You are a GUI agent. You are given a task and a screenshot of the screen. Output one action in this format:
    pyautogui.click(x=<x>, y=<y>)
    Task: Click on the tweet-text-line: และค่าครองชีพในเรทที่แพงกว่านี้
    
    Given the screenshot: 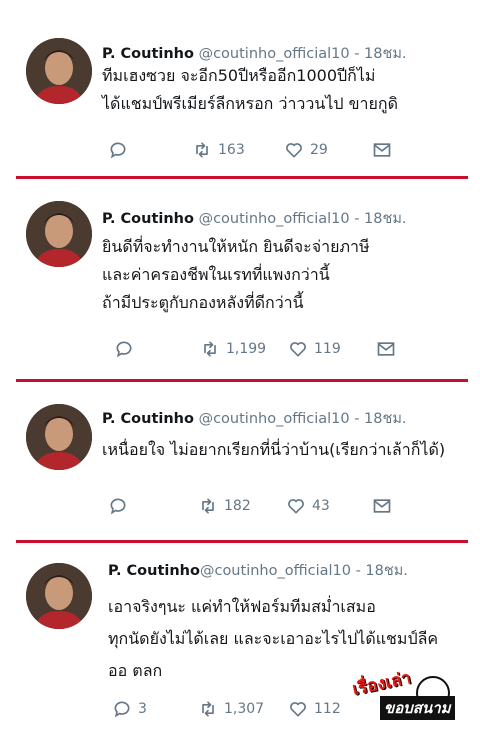 What is the action you would take?
    pyautogui.click(x=216, y=274)
    